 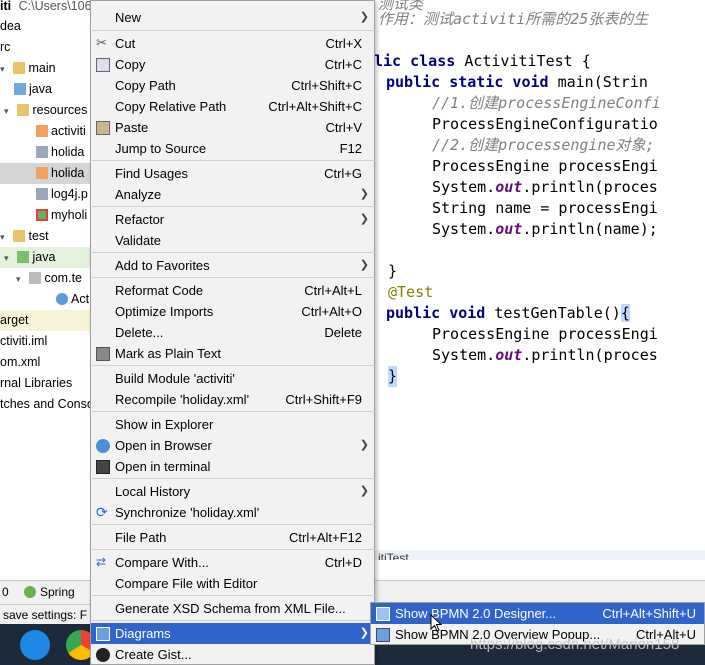 I want to click on code-line-comment-2: //2.创建processengine对象;, so click(x=543, y=145).